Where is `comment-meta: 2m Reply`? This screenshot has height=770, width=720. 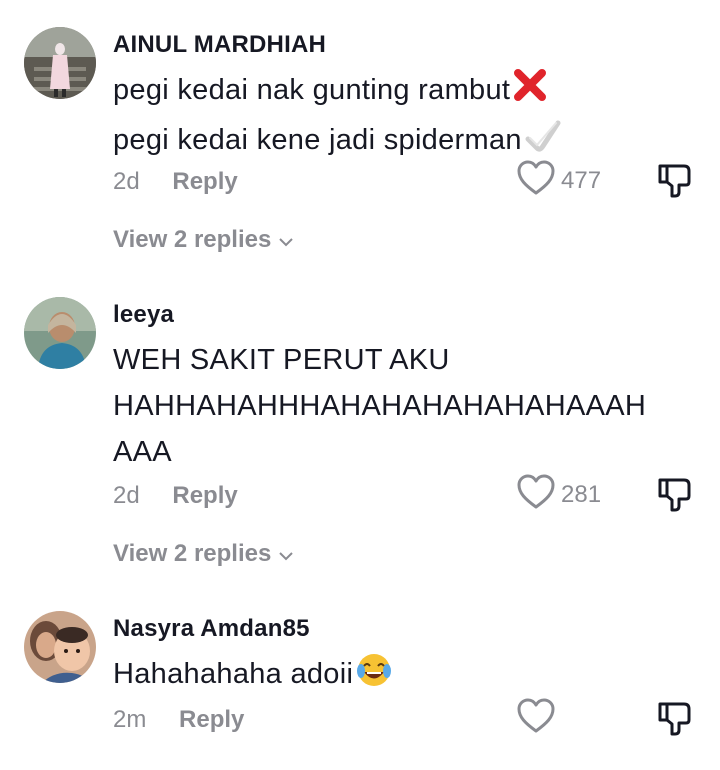
comment-meta: 2m Reply is located at coordinates (178, 720).